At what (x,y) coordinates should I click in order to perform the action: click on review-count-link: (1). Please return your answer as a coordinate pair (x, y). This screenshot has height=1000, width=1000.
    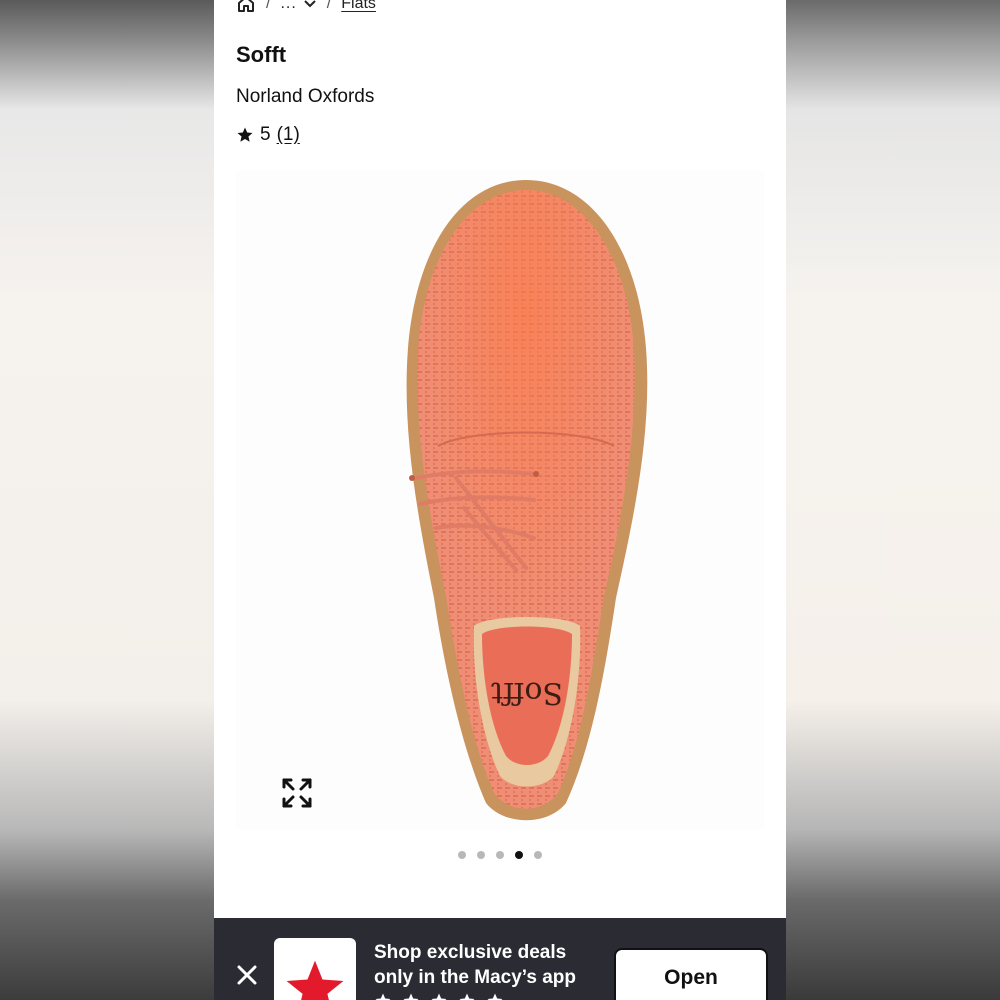
    Looking at the image, I should click on (288, 135).